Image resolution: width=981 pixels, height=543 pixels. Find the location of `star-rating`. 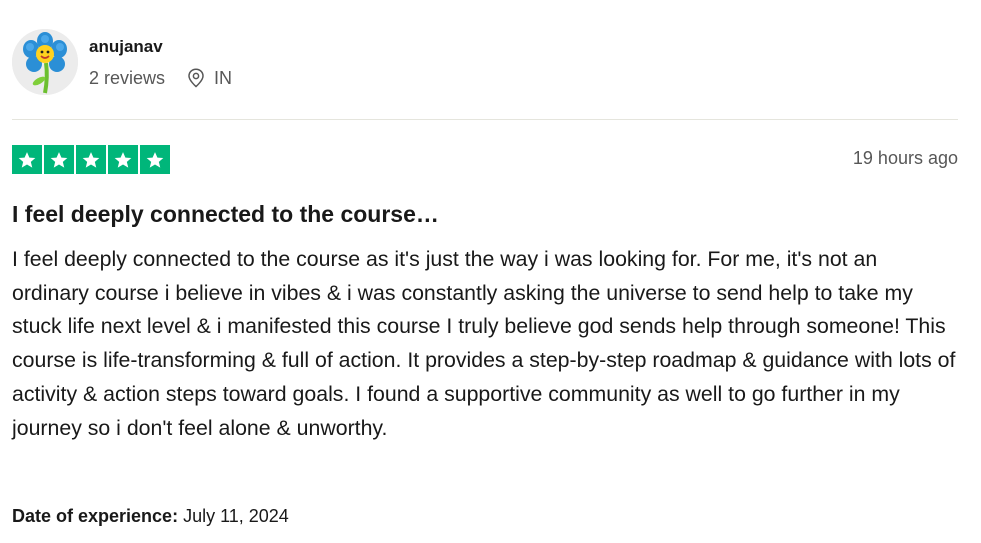

star-rating is located at coordinates (91, 159).